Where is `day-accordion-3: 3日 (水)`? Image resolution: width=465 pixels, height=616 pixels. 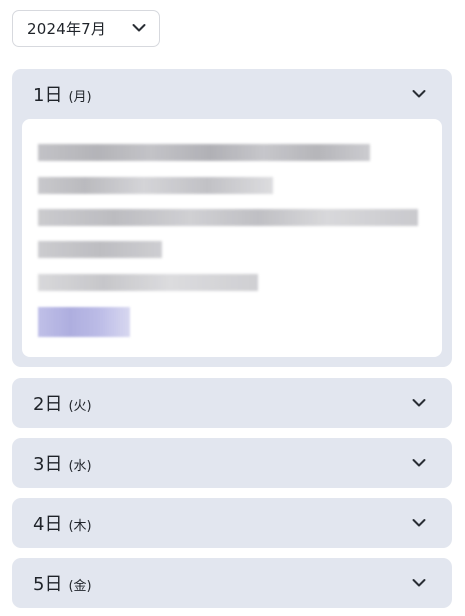 day-accordion-3: 3日 (水) is located at coordinates (232, 463).